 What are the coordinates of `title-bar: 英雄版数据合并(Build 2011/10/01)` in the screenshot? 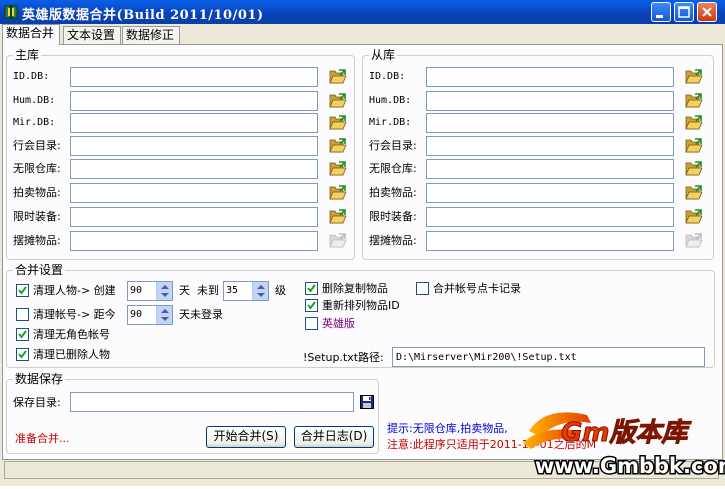 It's located at (362, 12).